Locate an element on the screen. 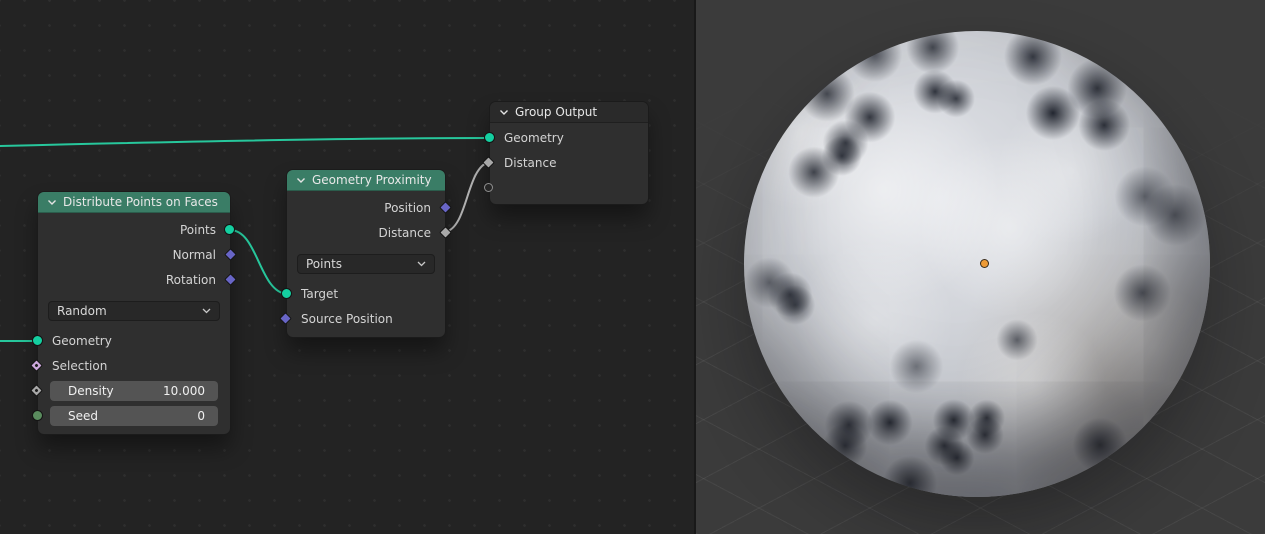 Image resolution: width=1265 pixels, height=534 pixels. field-label: Density is located at coordinates (91, 390).